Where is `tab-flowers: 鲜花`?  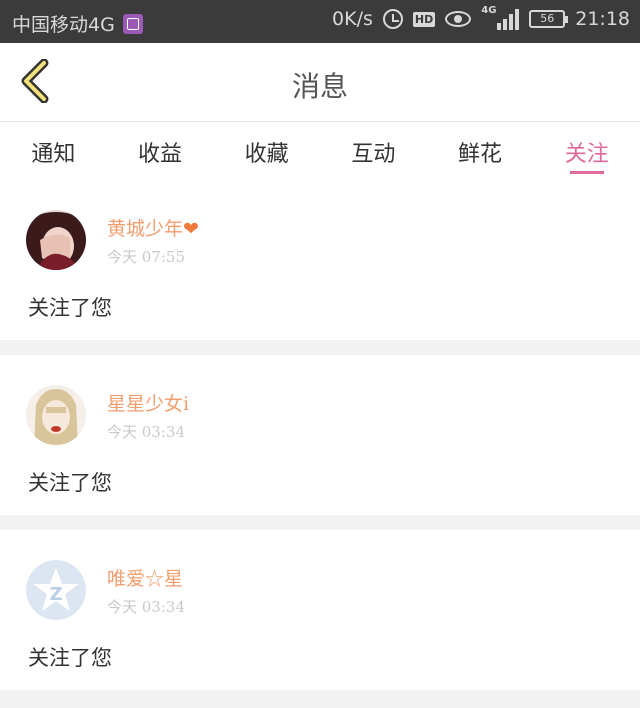 tab-flowers: 鲜花 is located at coordinates (480, 151).